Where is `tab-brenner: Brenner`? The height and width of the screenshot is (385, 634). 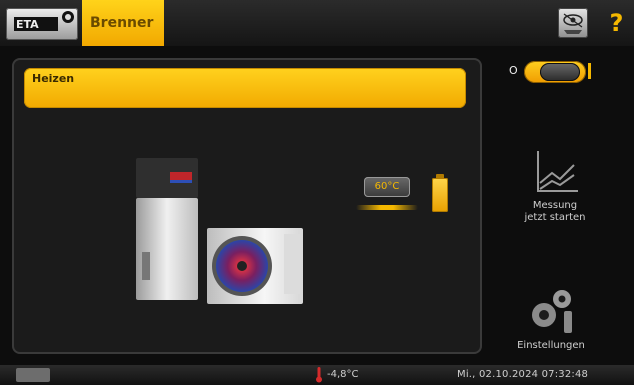
tab-brenner: Brenner is located at coordinates (123, 23).